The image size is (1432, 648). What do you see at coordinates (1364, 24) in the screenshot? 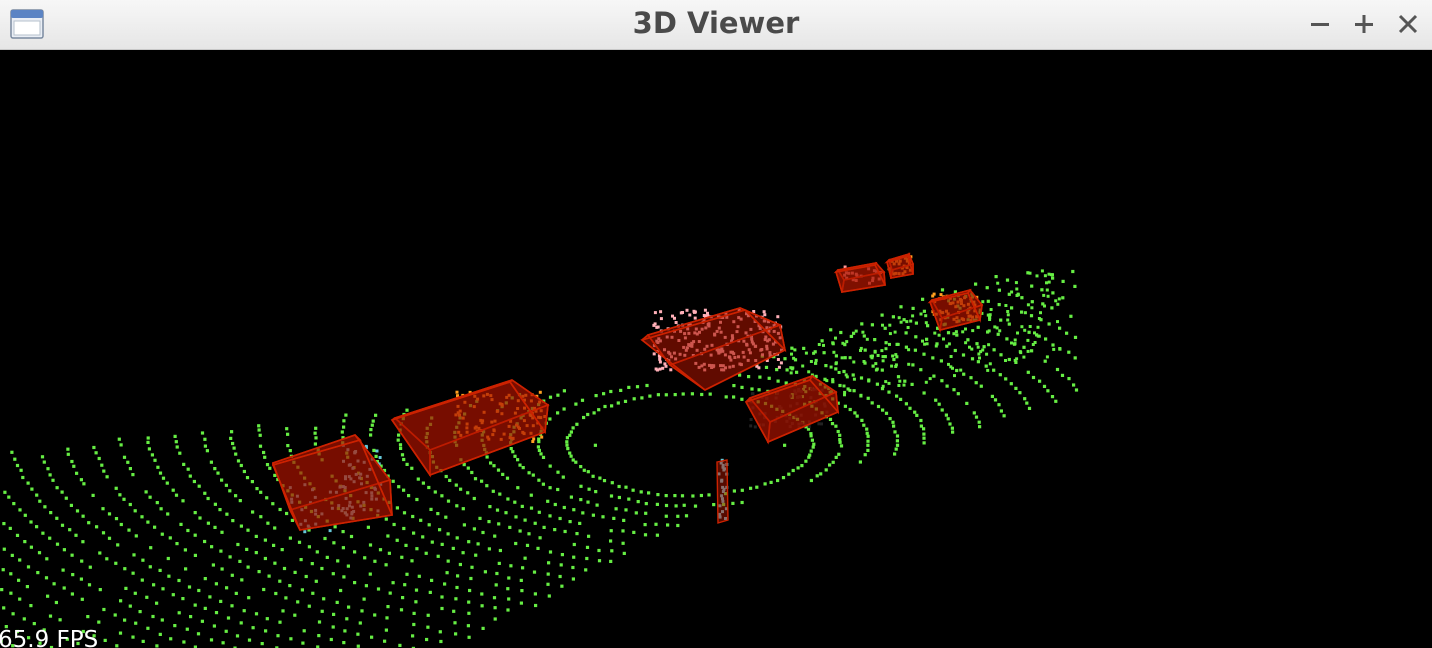
I see `maximize-button` at bounding box center [1364, 24].